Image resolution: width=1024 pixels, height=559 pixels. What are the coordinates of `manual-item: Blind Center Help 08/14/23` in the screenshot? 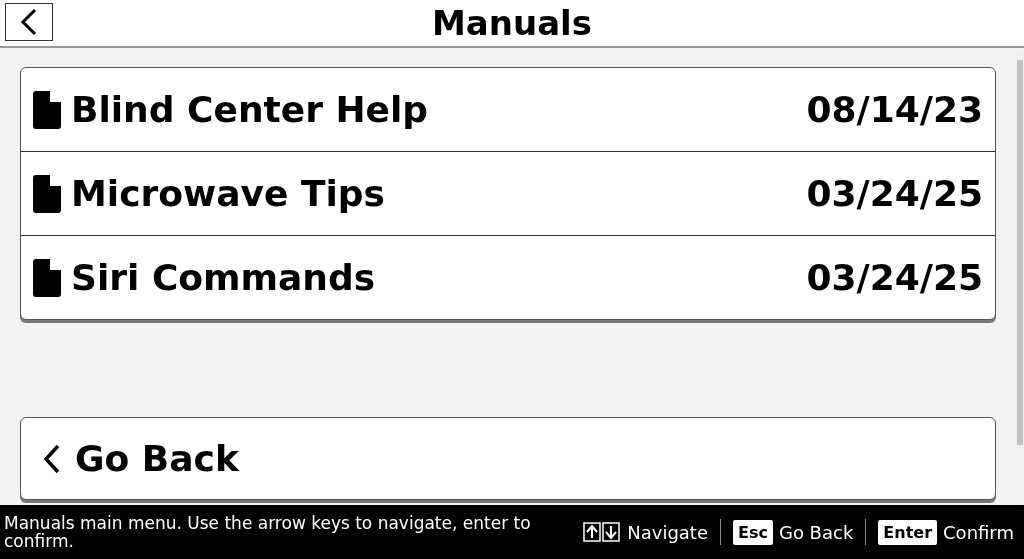 It's located at (508, 109).